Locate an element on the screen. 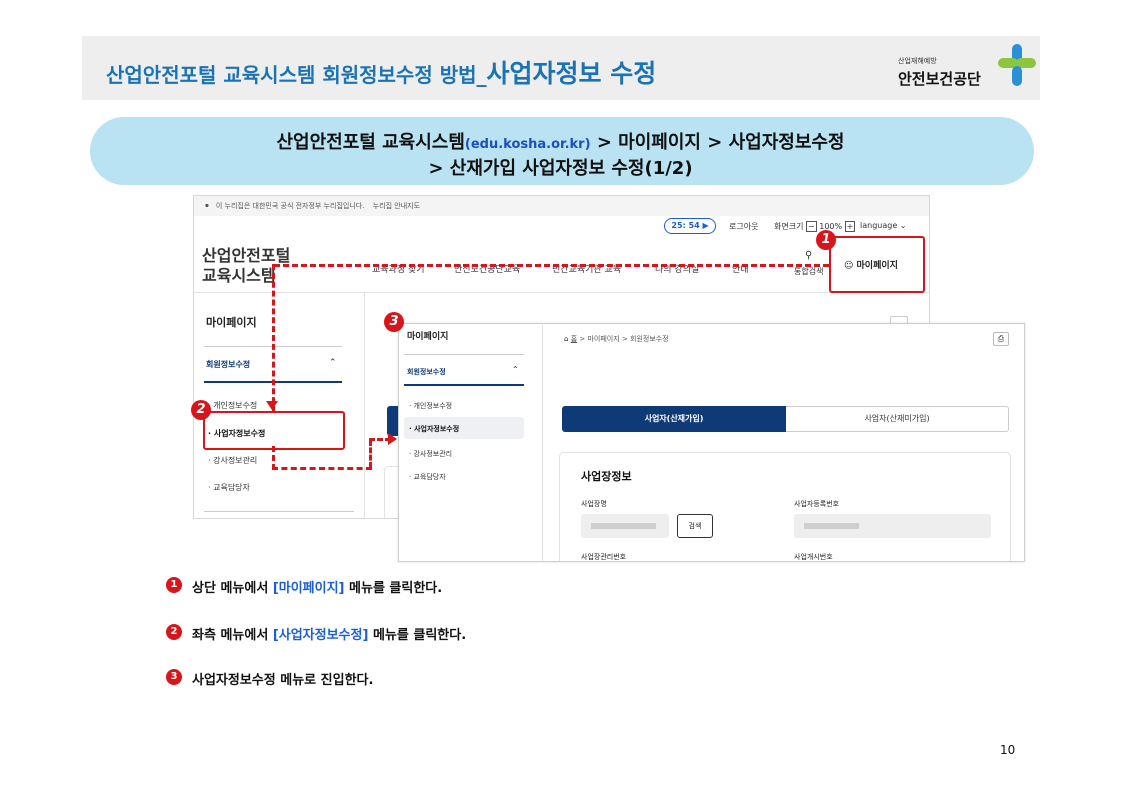  arrow-down-icon is located at coordinates (272, 405).